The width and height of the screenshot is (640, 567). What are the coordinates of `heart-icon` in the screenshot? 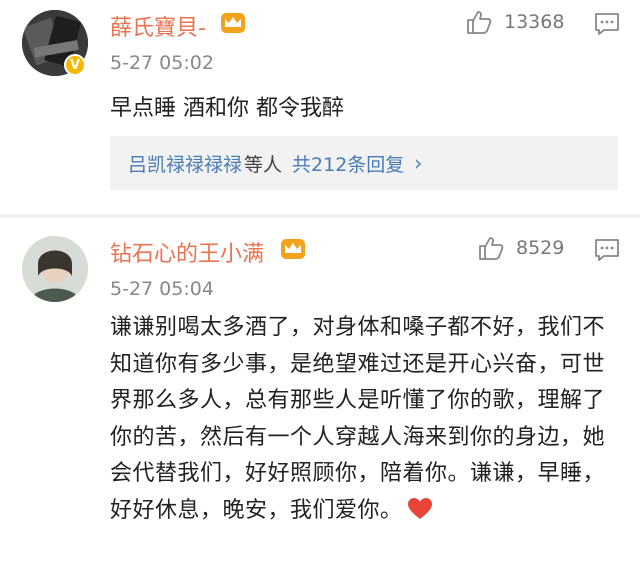 It's located at (419, 508).